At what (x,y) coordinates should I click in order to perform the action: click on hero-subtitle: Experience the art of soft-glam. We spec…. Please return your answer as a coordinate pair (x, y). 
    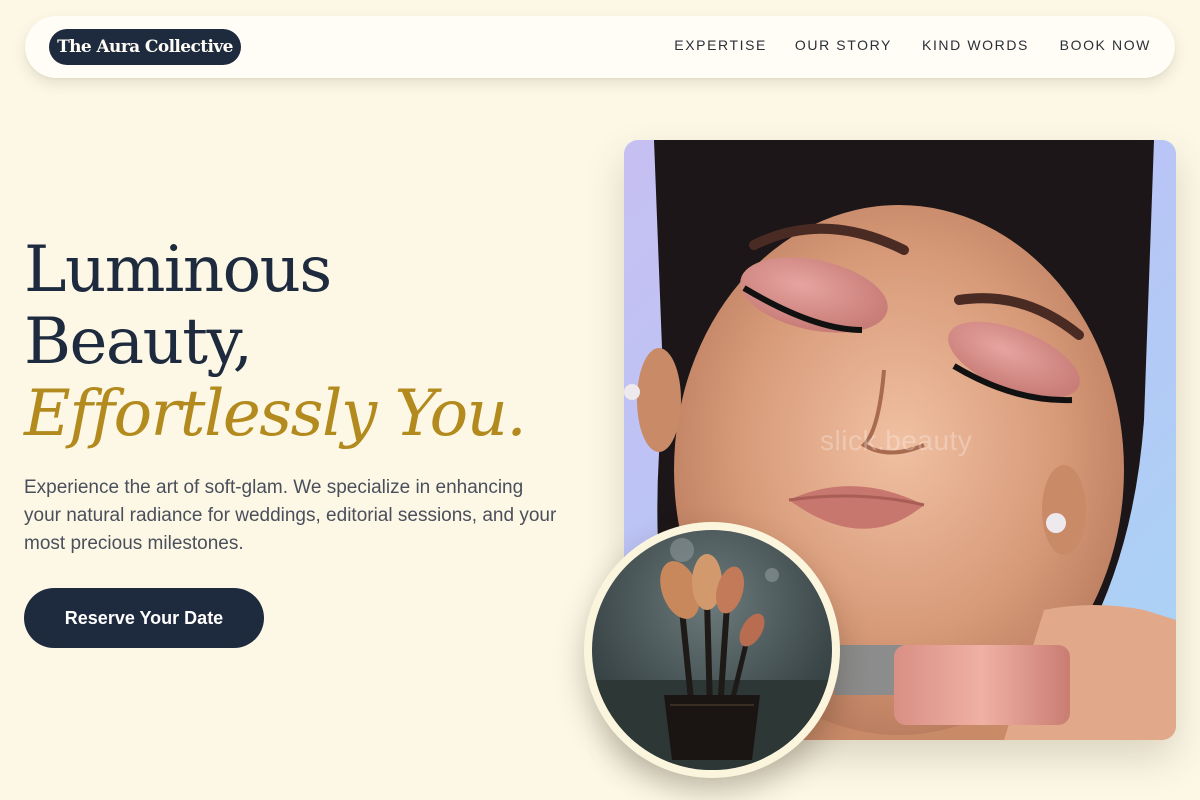
    Looking at the image, I should click on (290, 515).